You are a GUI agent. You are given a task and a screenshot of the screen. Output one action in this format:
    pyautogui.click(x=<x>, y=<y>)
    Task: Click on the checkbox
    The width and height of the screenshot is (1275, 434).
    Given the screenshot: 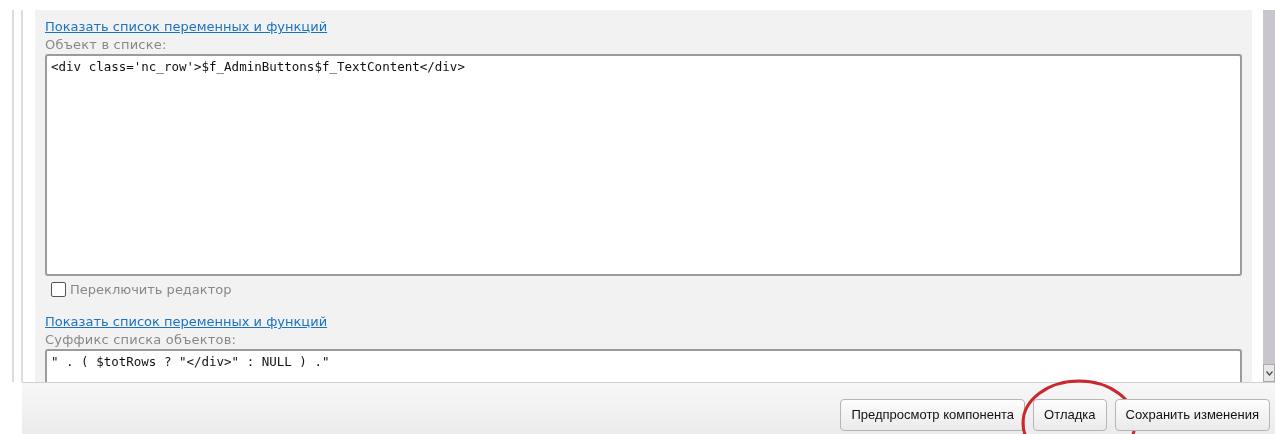 What is the action you would take?
    pyautogui.click(x=58, y=289)
    